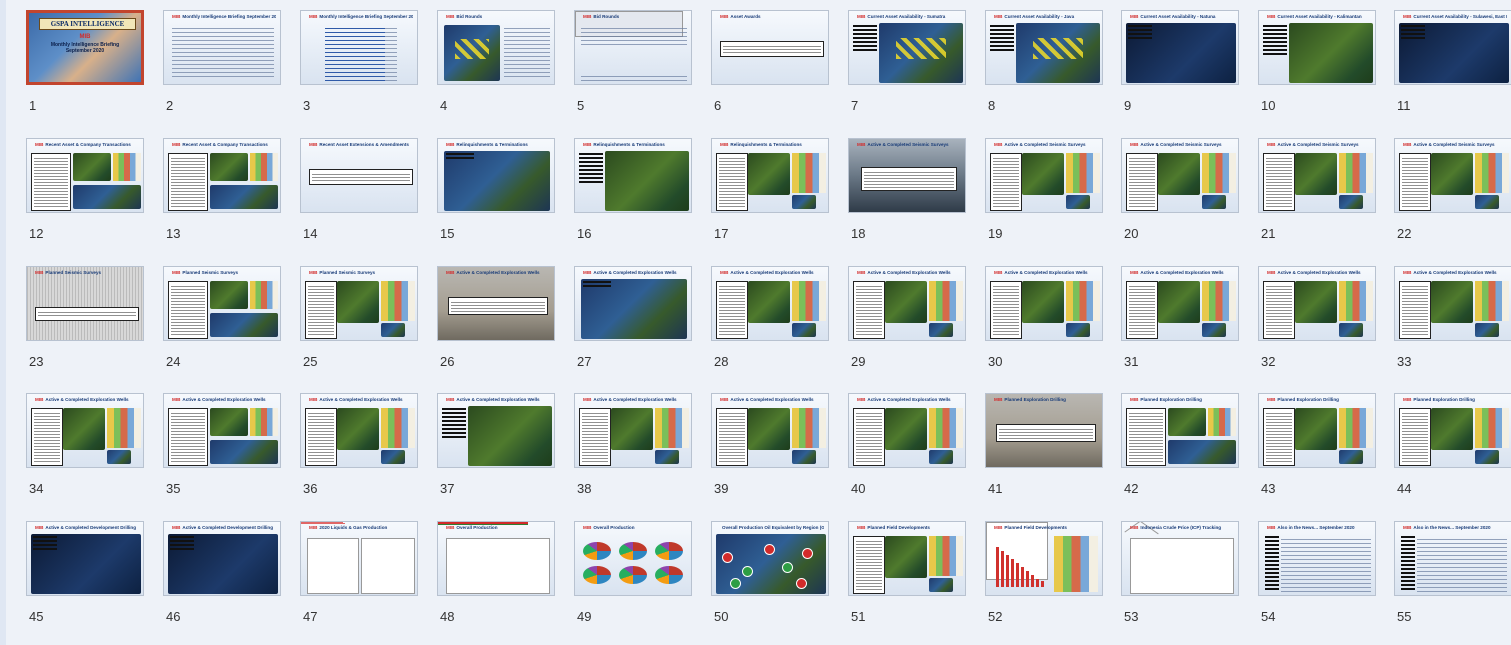 The image size is (1511, 645). I want to click on slide-thumbnail-cell: MIB Planned Exploration Drilling 41, so click(1053, 453).